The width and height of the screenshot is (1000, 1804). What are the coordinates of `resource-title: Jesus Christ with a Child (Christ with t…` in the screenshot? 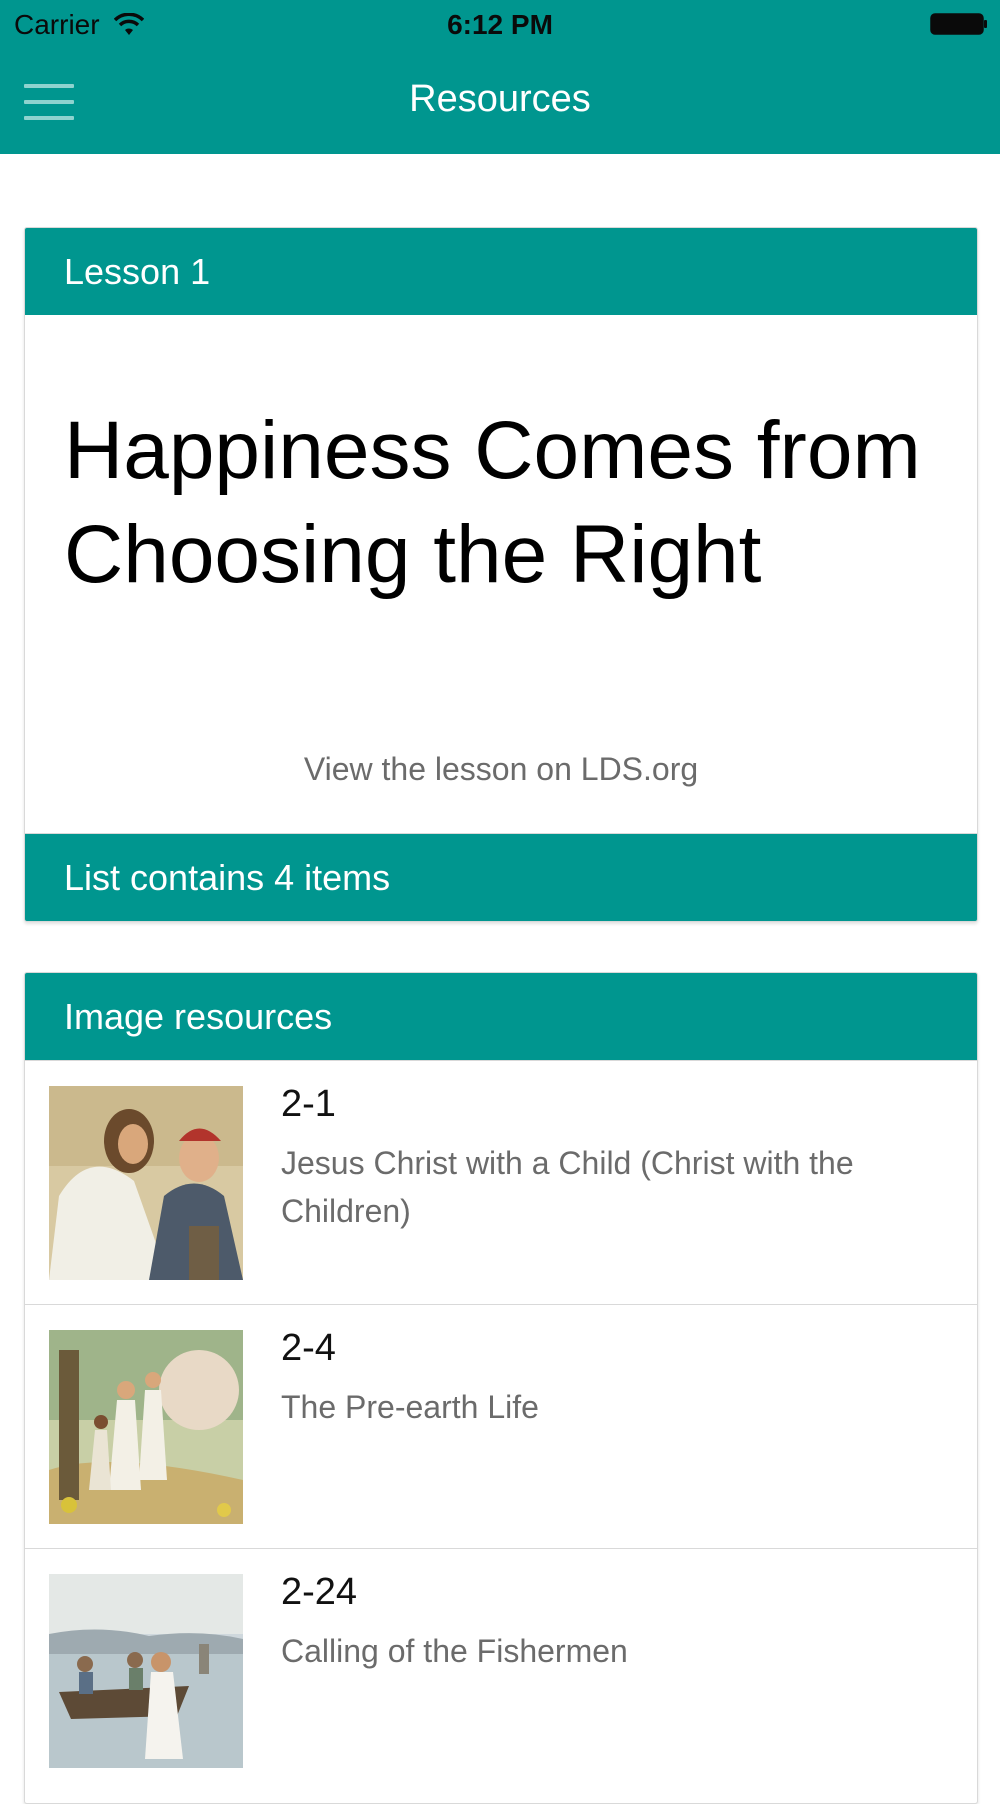 It's located at (567, 1187).